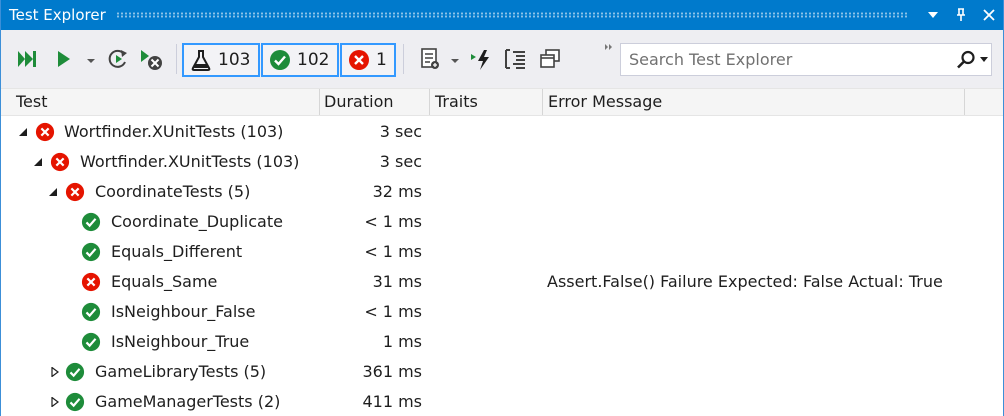 Image resolution: width=1004 pixels, height=416 pixels. Describe the element at coordinates (397, 191) in the screenshot. I see `test-duration: 32 ms` at that location.